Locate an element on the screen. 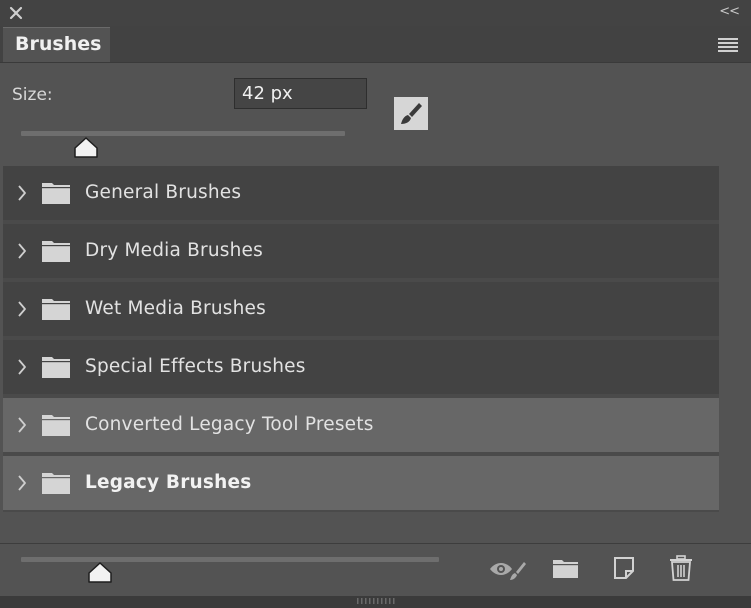  thumbnail-size-slider-thumb is located at coordinates (100, 573).